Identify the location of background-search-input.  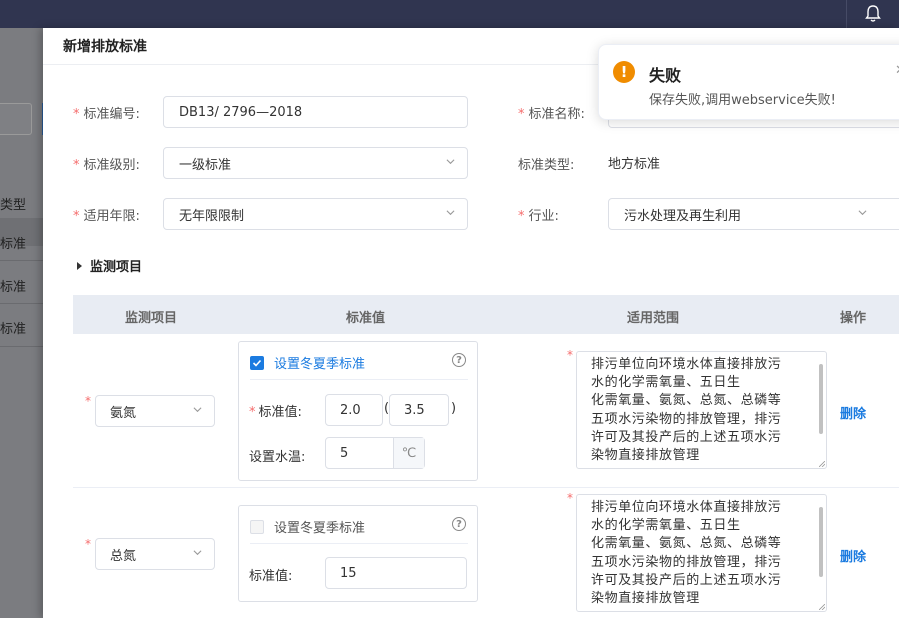
(16, 119).